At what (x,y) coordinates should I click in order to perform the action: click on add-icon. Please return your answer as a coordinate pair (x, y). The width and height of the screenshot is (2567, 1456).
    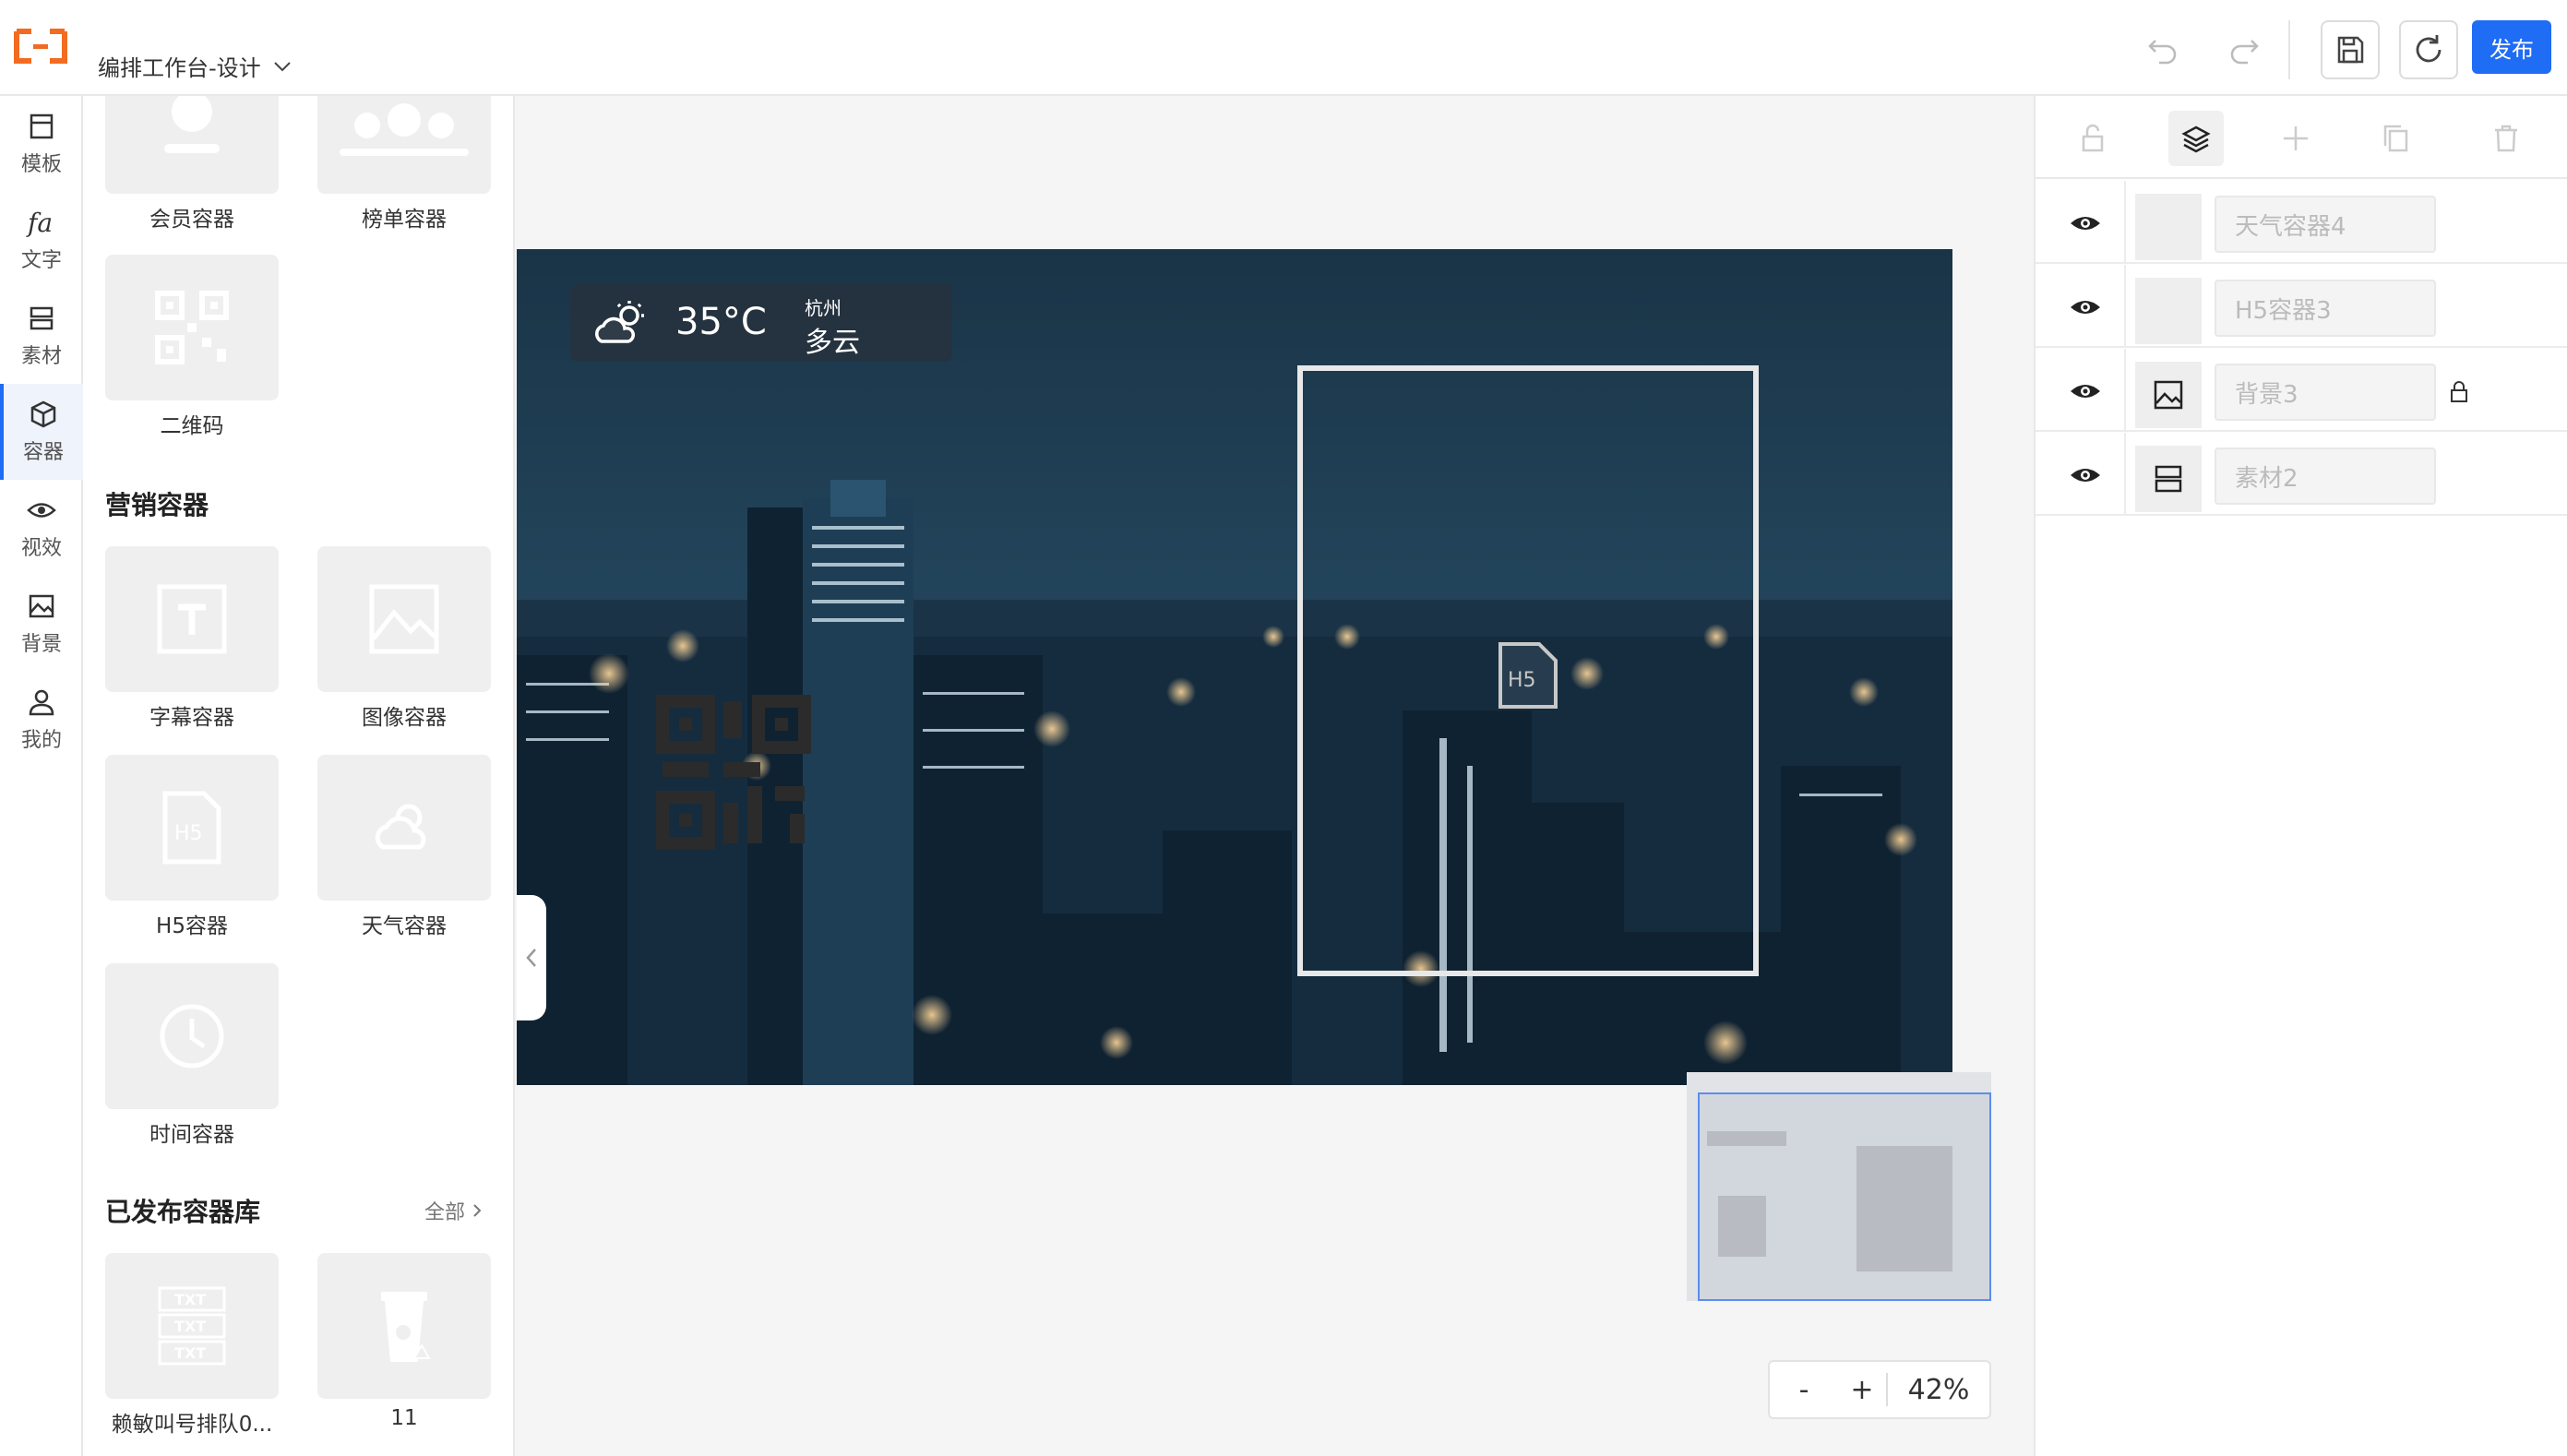
    Looking at the image, I should click on (2296, 138).